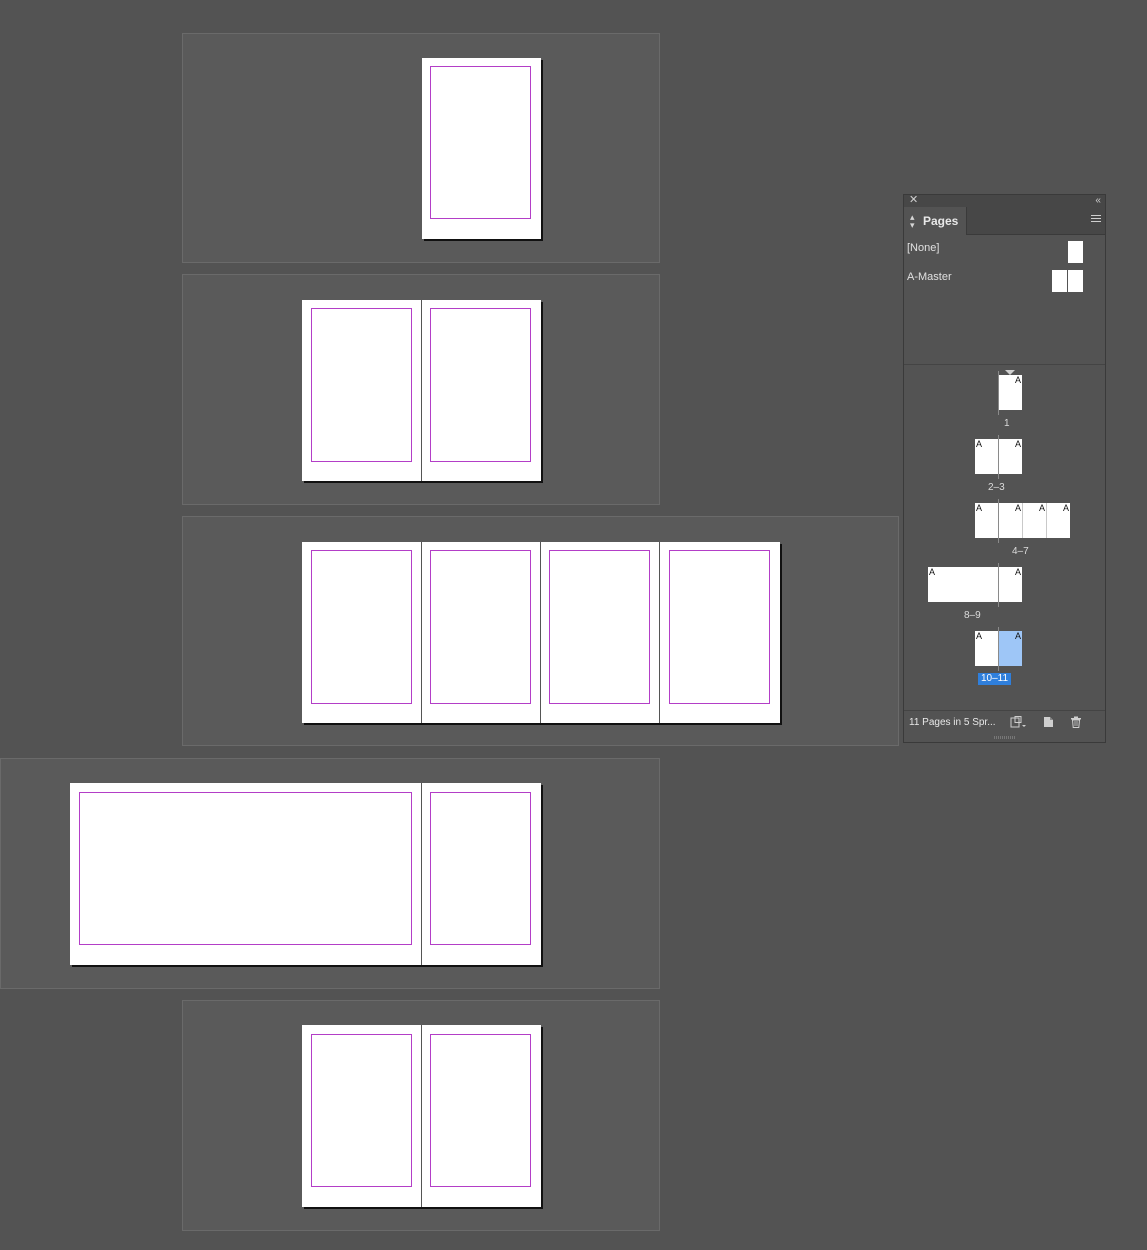 This screenshot has width=1147, height=1250. What do you see at coordinates (1020, 551) in the screenshot?
I see `spread-label: 4–7` at bounding box center [1020, 551].